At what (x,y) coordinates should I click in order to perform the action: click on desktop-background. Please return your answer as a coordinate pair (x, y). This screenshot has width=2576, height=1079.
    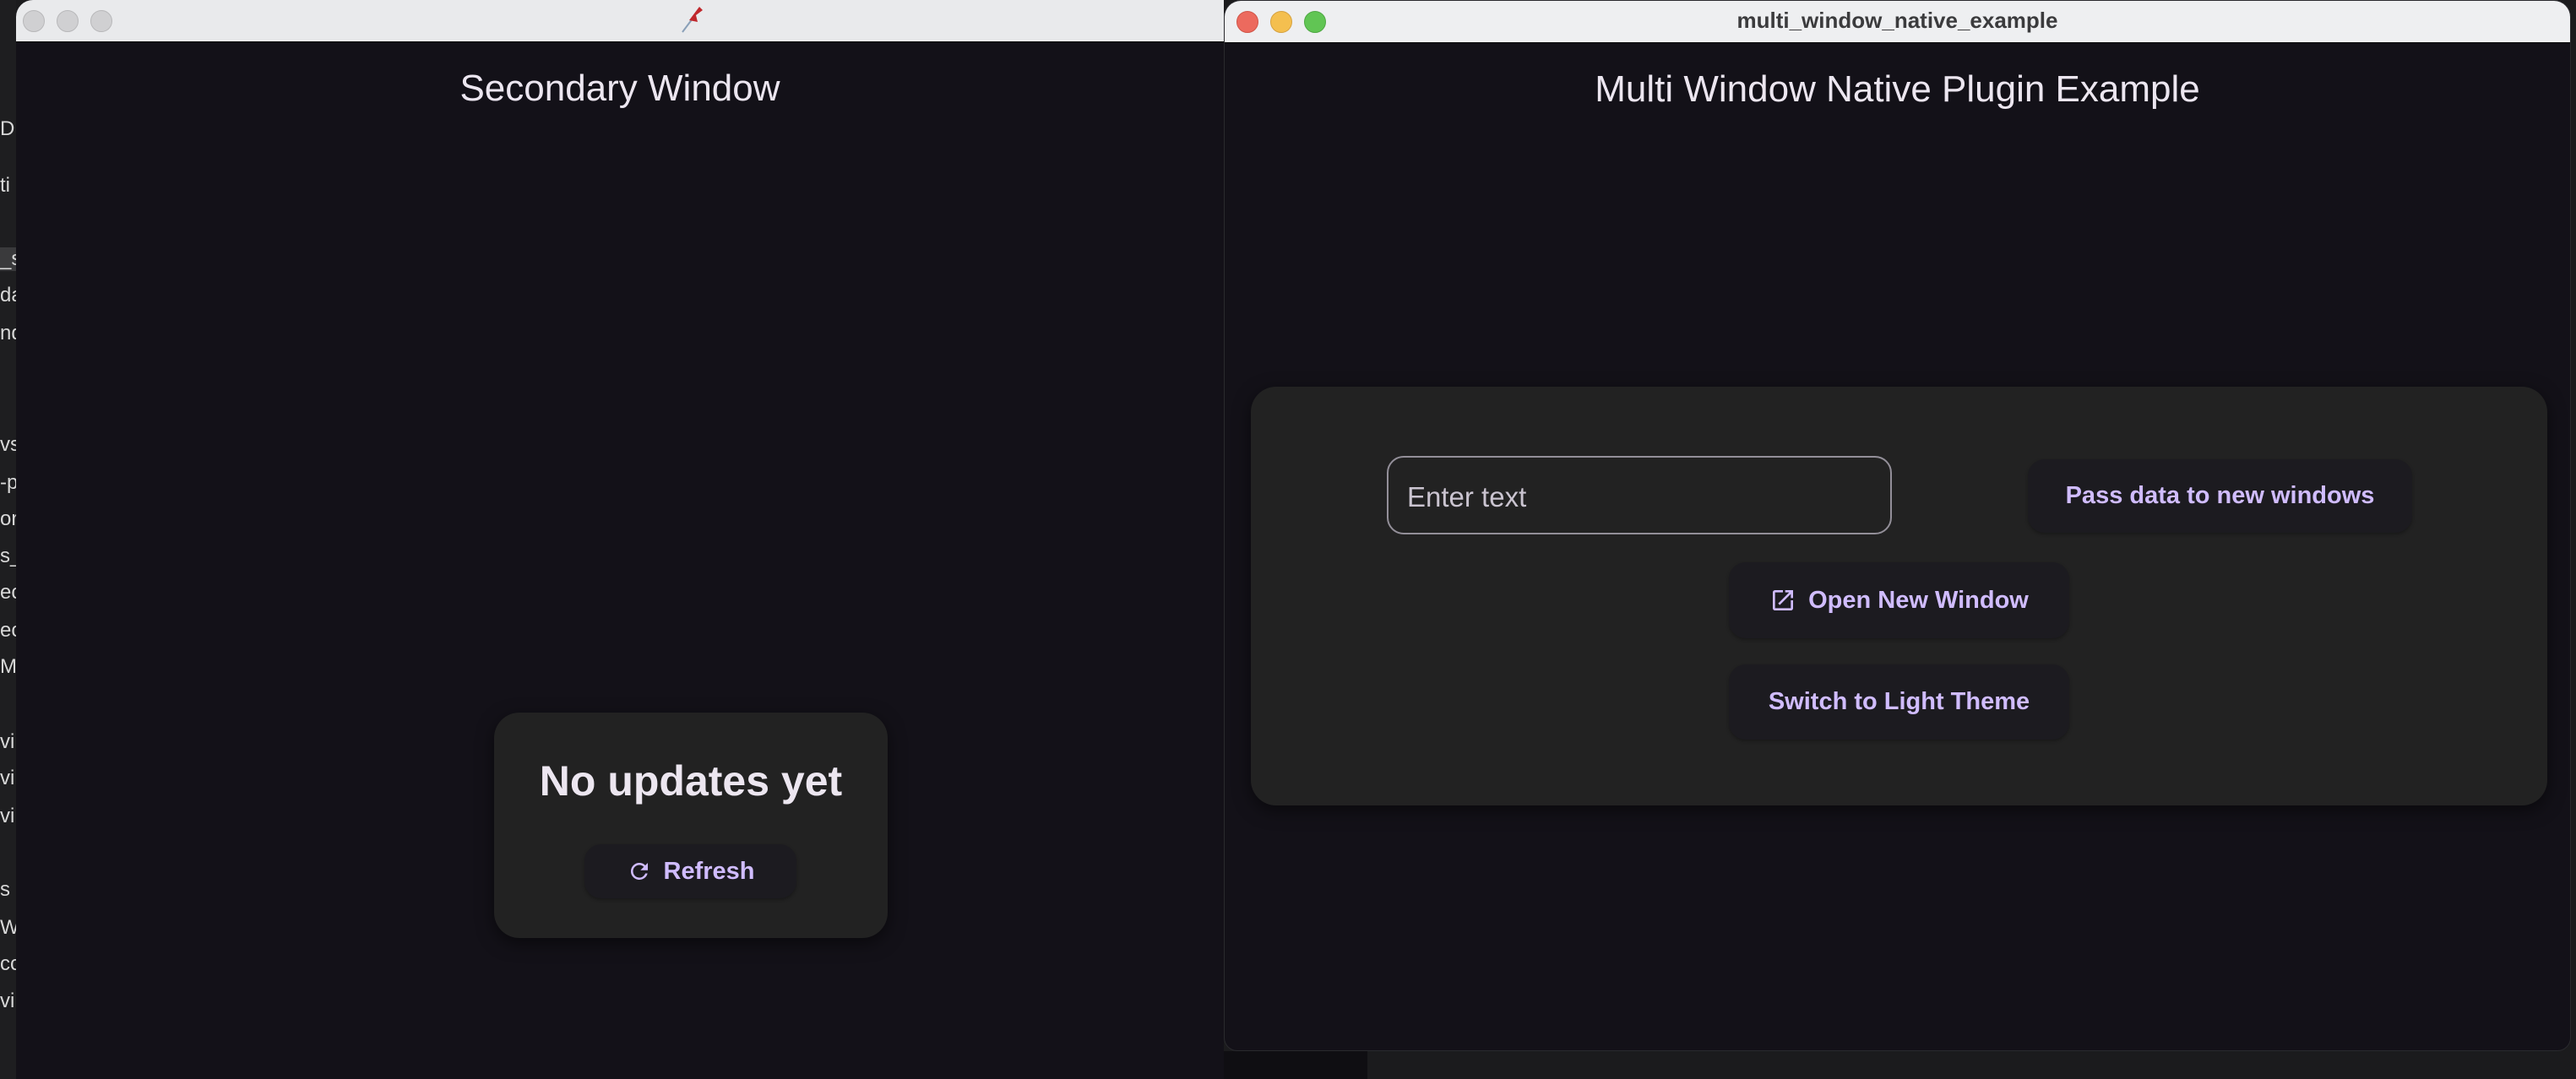
    Looking at the image, I should click on (1295, 1065).